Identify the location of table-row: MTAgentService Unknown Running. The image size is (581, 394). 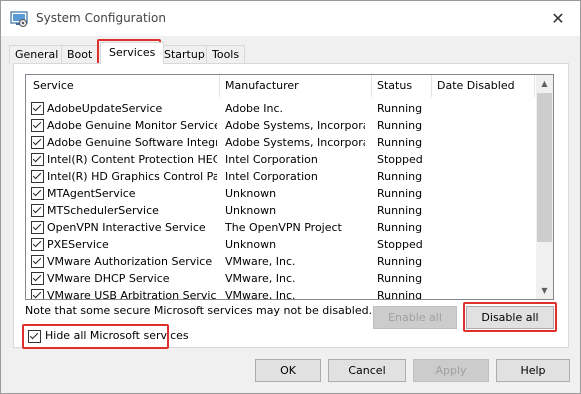
(281, 193).